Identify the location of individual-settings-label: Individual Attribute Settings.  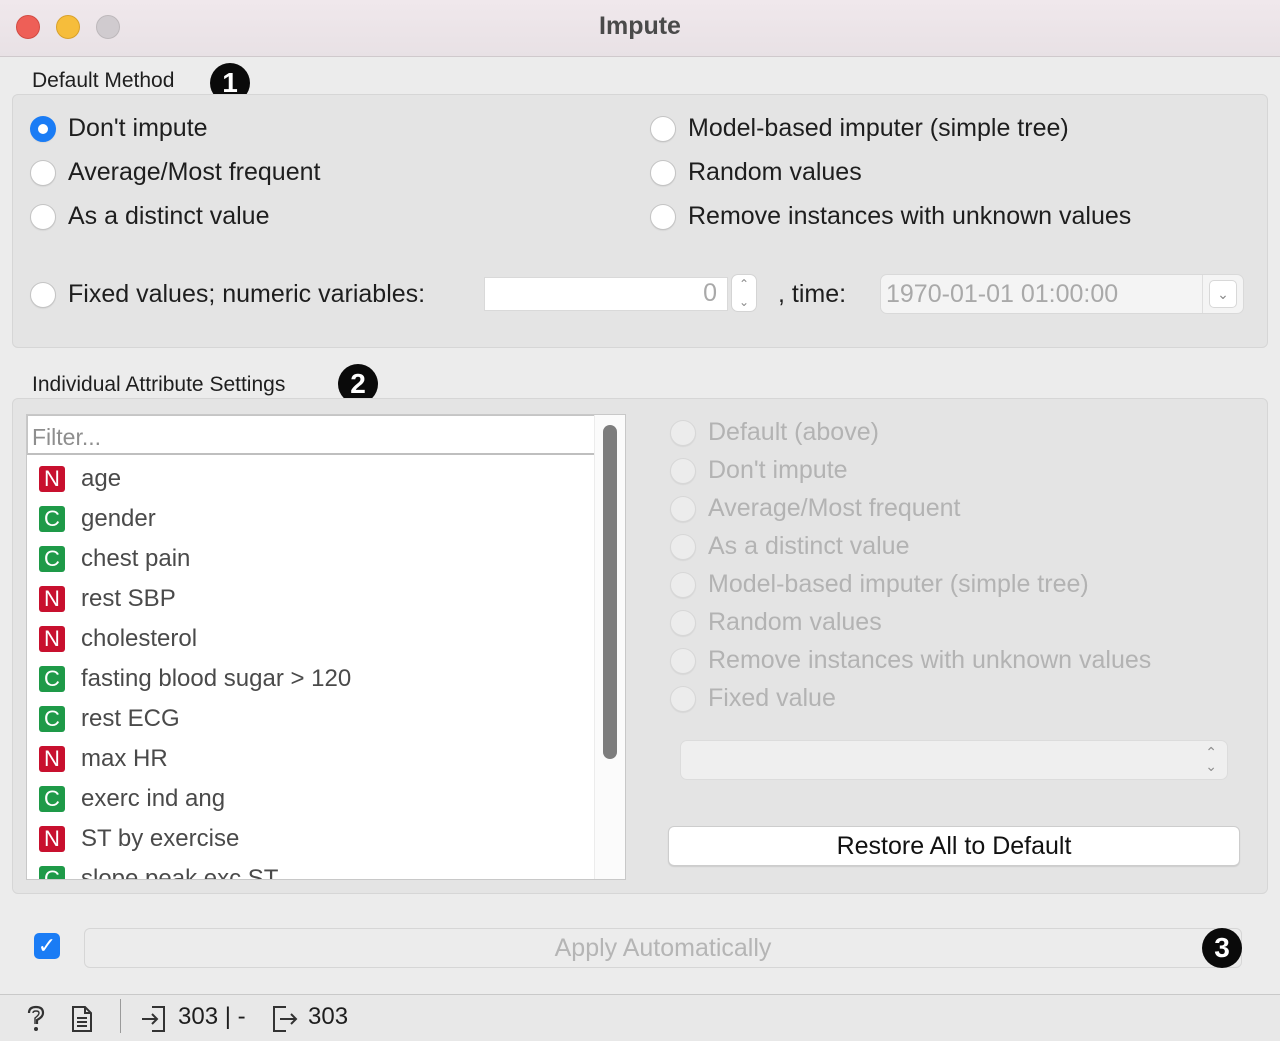
(159, 384).